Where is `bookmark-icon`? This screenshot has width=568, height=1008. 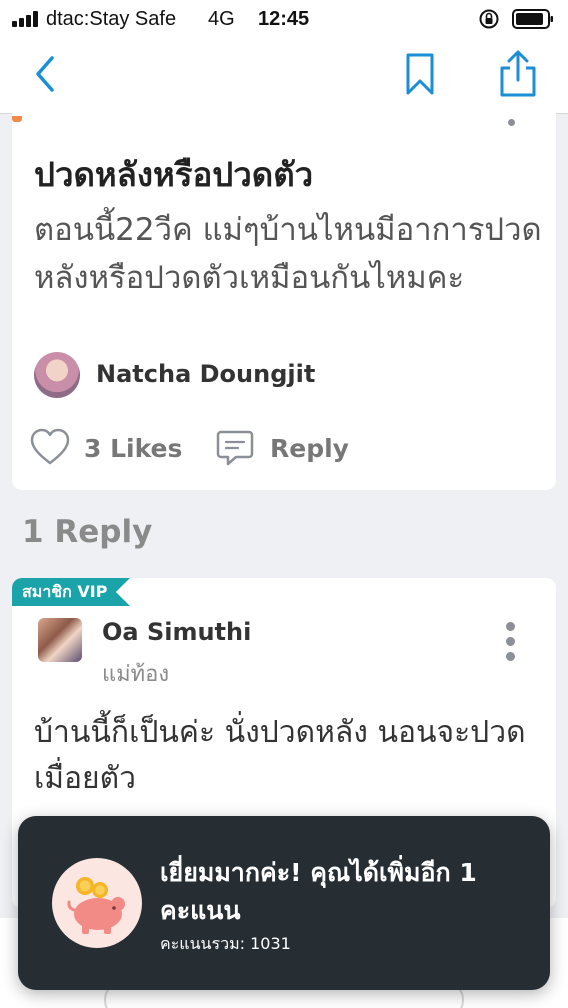
bookmark-icon is located at coordinates (420, 74).